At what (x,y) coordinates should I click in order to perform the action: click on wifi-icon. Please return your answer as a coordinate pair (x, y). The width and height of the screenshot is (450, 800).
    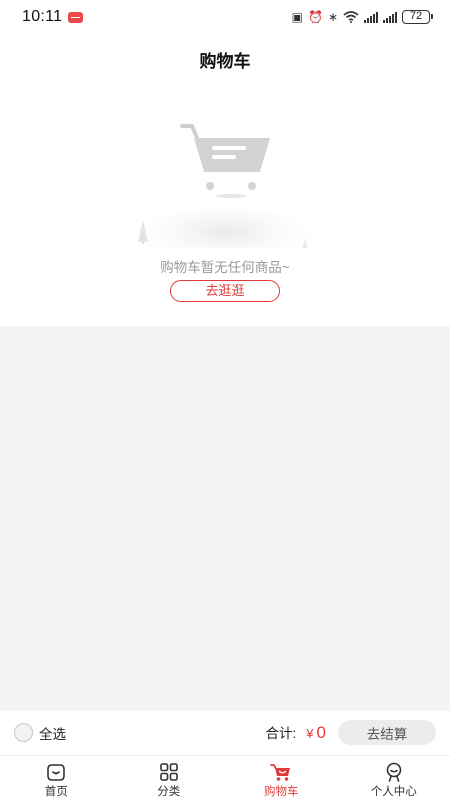
    Looking at the image, I should click on (351, 17).